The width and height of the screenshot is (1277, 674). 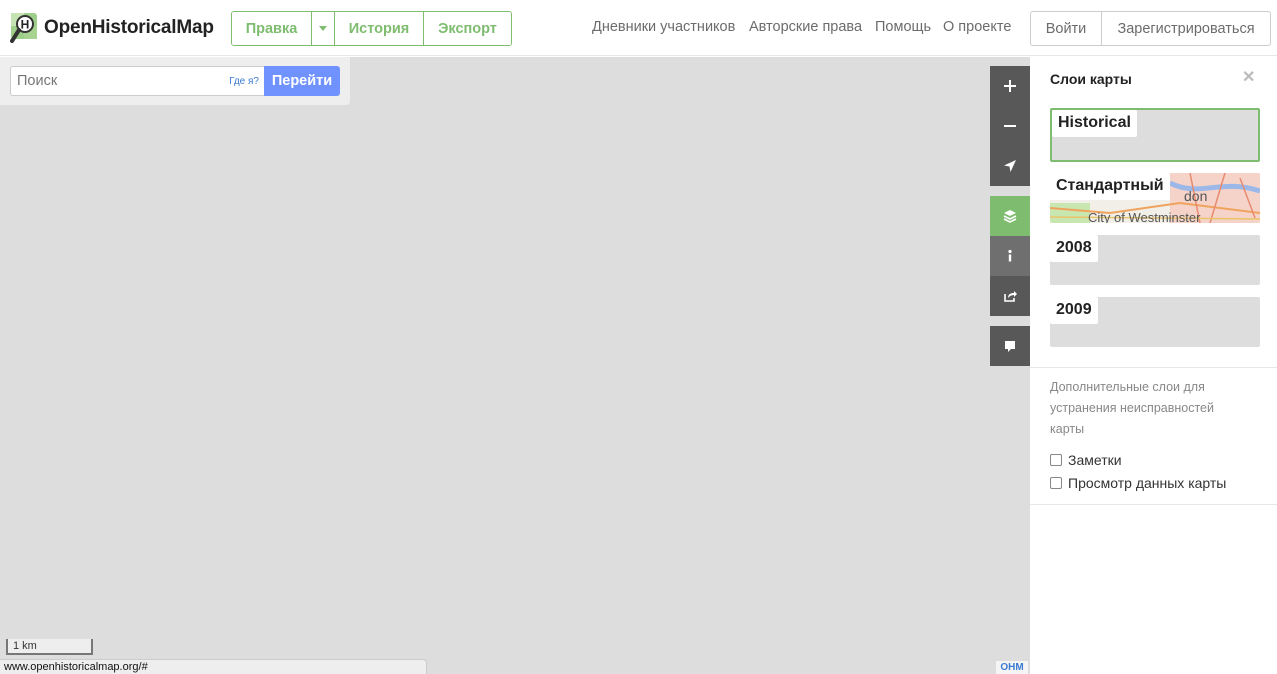 I want to click on export-button: Экспорт, so click(x=467, y=28).